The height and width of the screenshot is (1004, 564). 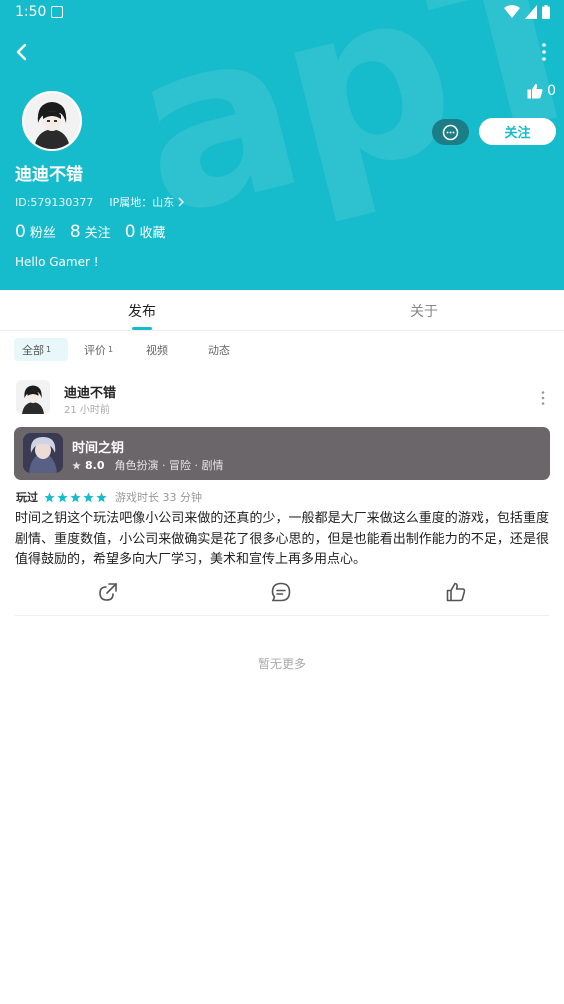 I want to click on no-more-text: 暂无更多, so click(x=281, y=664).